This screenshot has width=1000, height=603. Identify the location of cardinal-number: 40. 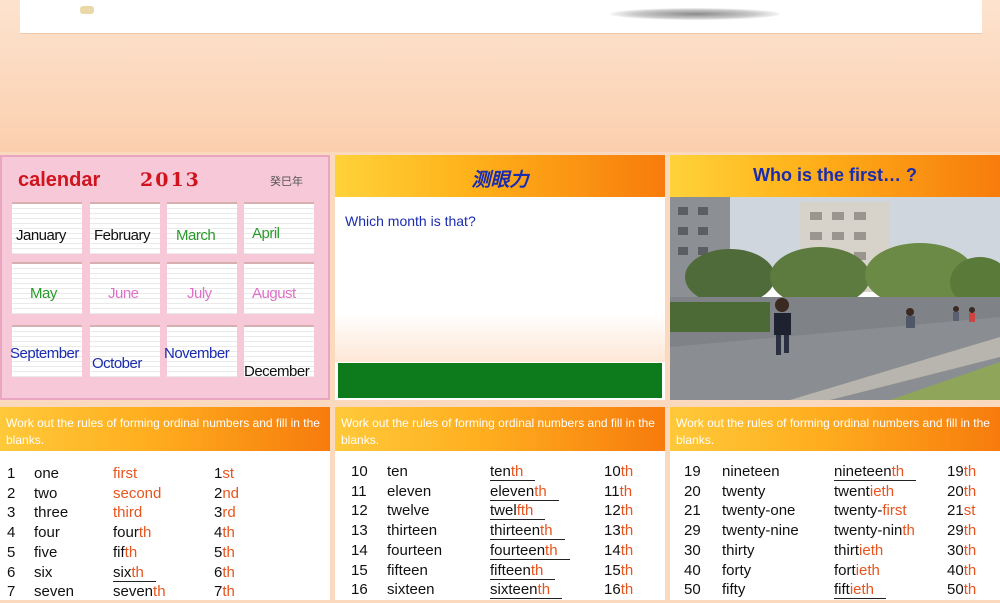
(692, 570).